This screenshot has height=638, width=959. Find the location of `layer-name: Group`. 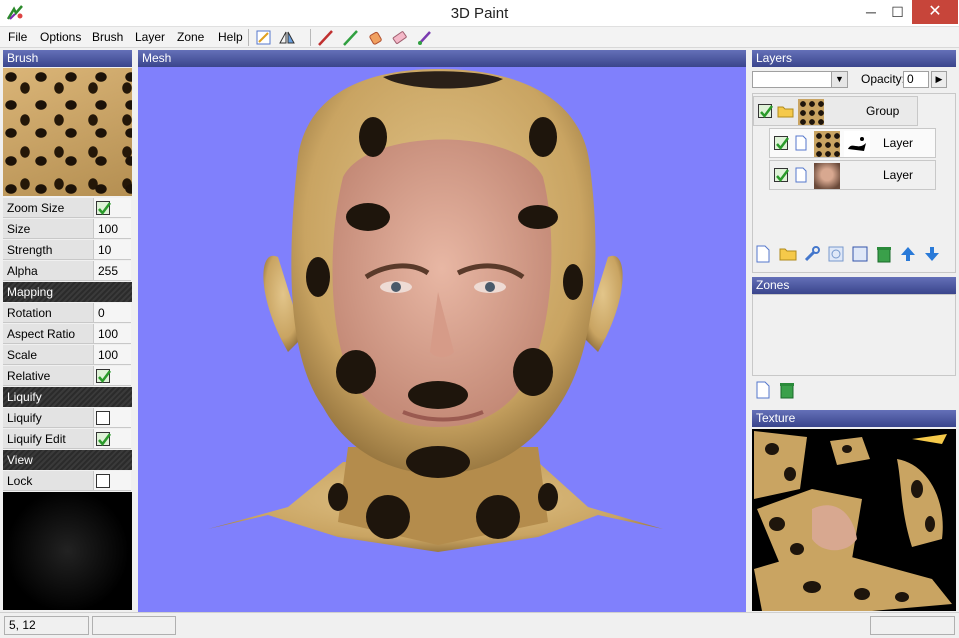

layer-name: Group is located at coordinates (883, 111).